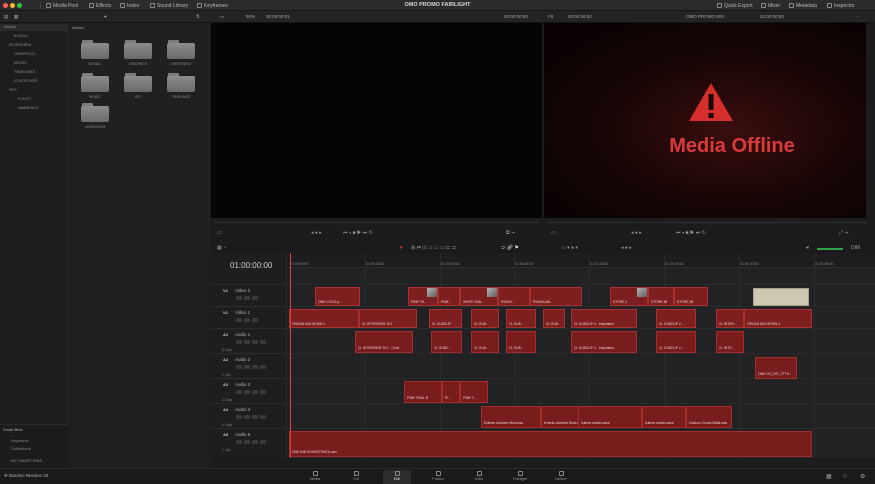 This screenshot has height=484, width=875. I want to click on transport-controls: ⏮ ◂ ■ ▶ ⏭ ↻, so click(358, 233).